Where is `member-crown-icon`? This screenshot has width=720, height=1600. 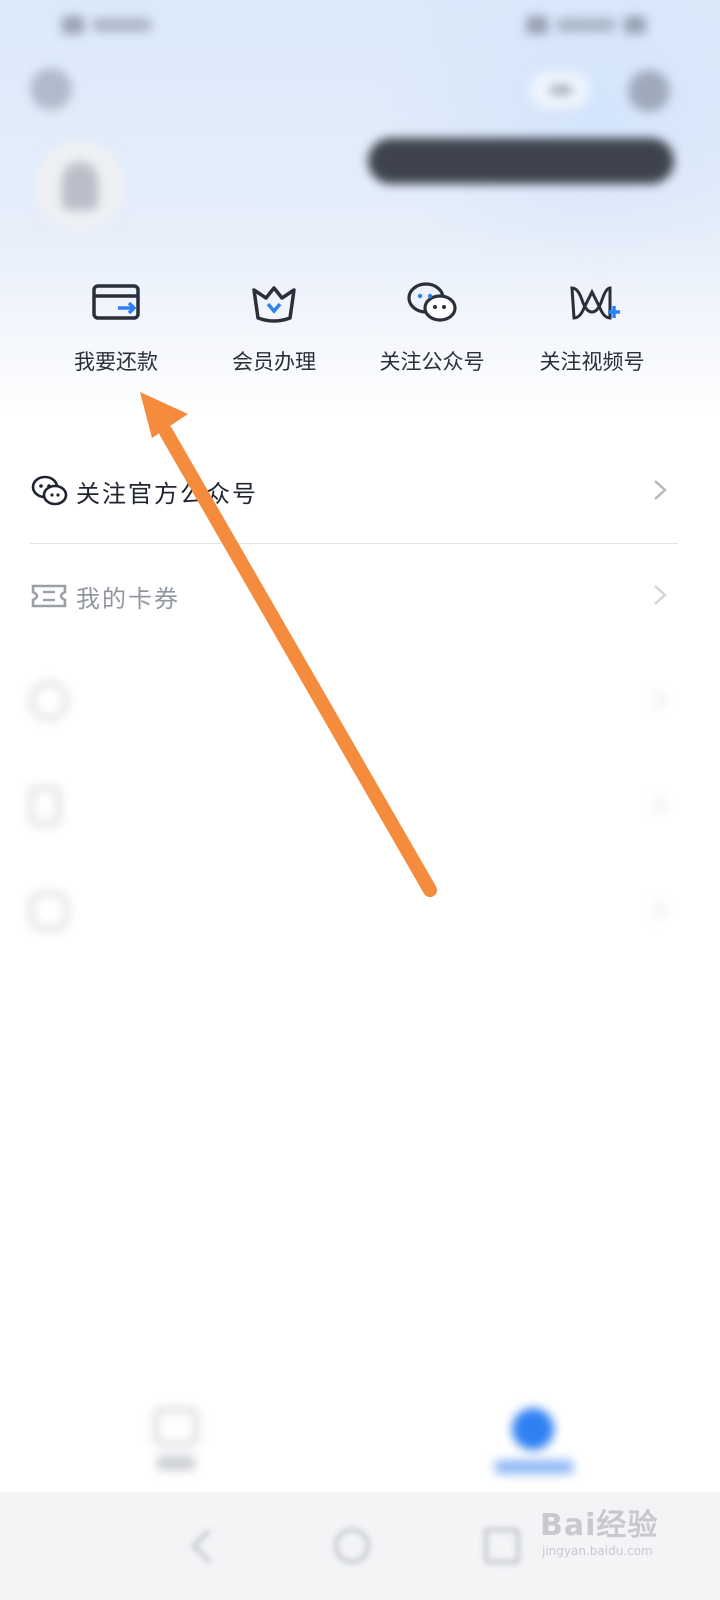
member-crown-icon is located at coordinates (274, 304).